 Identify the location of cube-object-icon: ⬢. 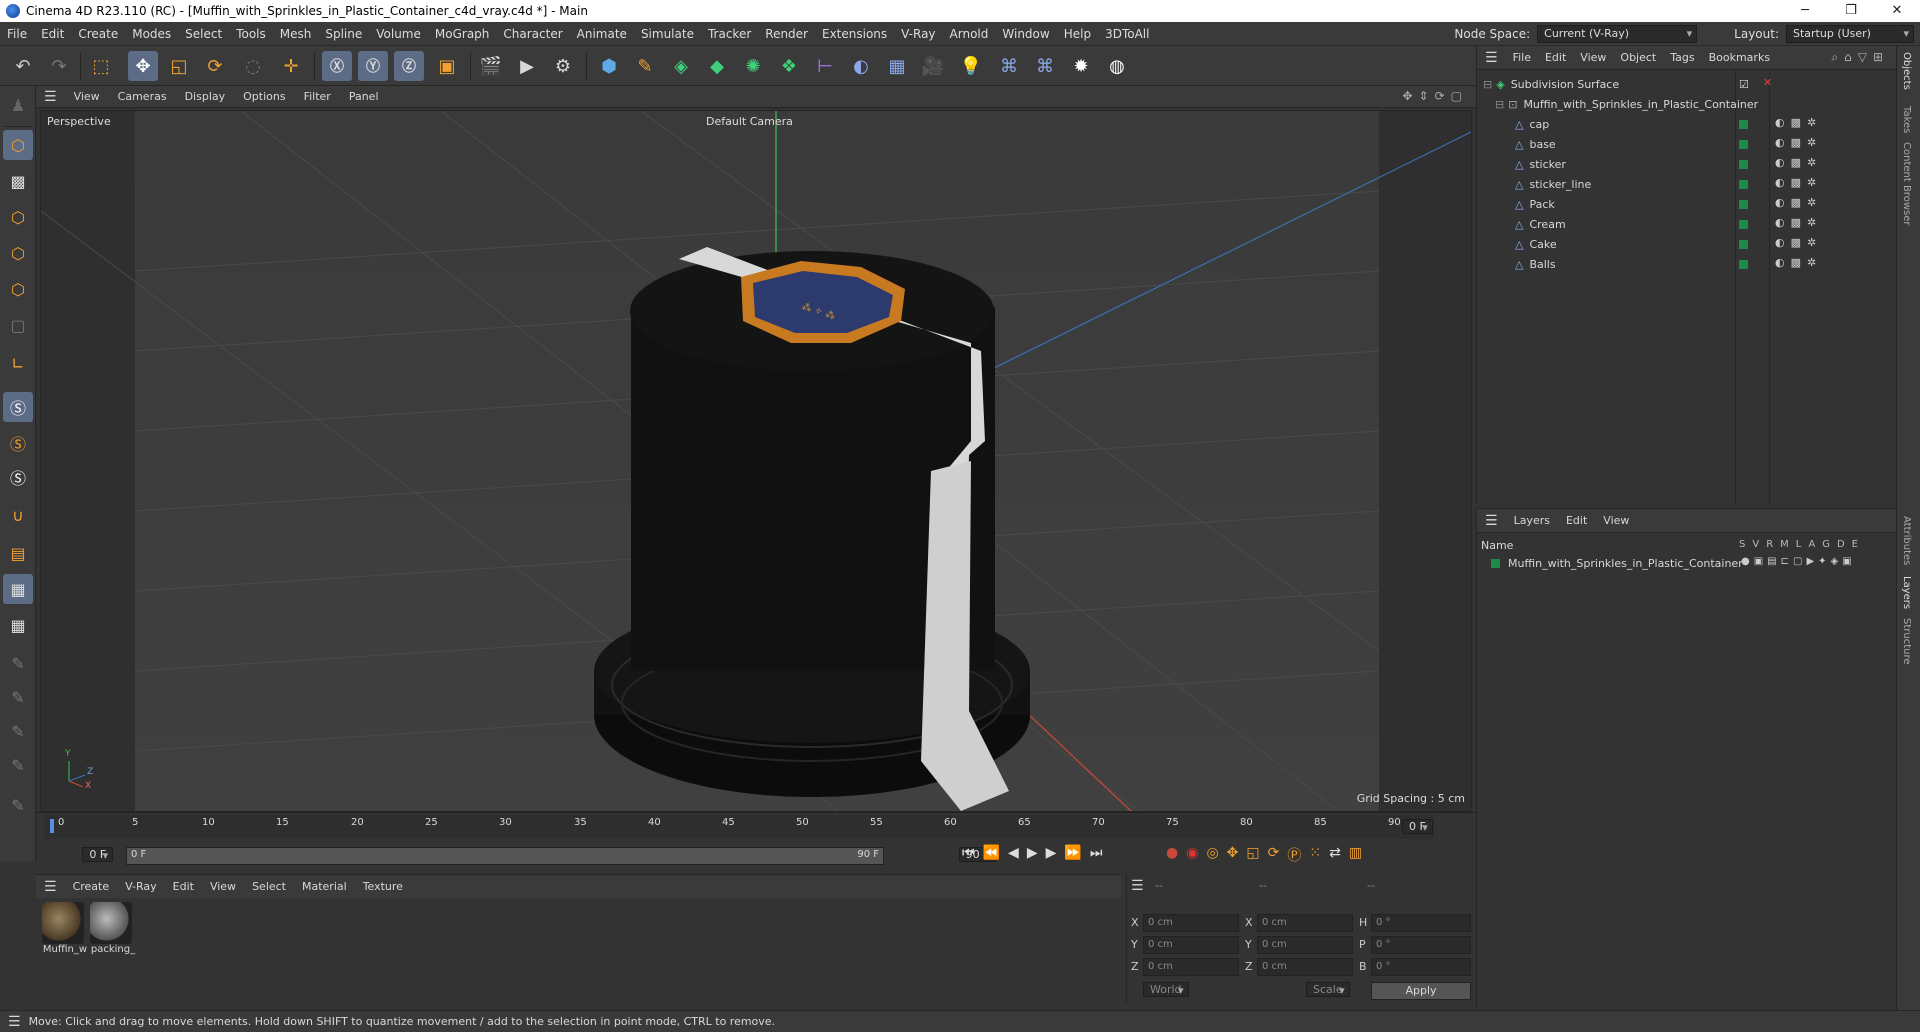
(609, 66).